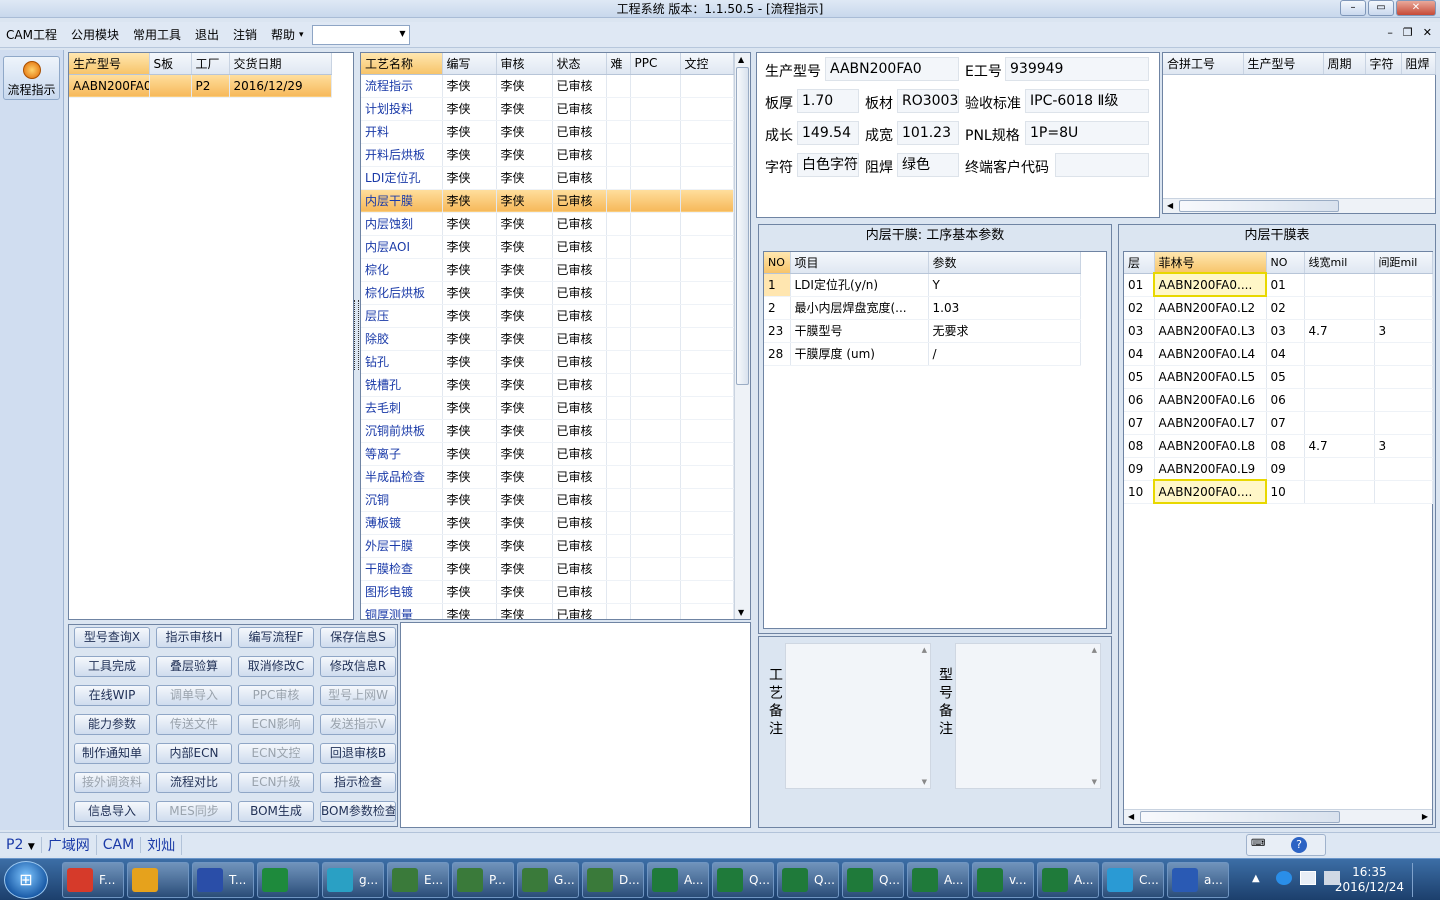 This screenshot has height=900, width=1440. I want to click on action-button: 叠层验算, so click(194, 666).